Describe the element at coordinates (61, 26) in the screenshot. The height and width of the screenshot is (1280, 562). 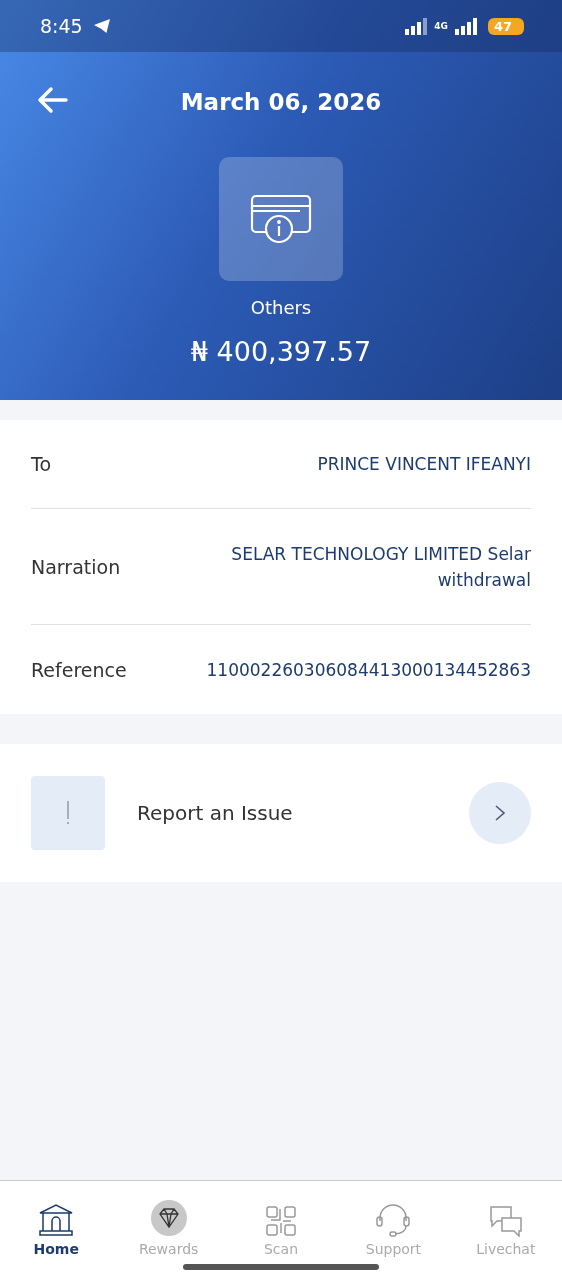
I see `status-time: 8:45` at that location.